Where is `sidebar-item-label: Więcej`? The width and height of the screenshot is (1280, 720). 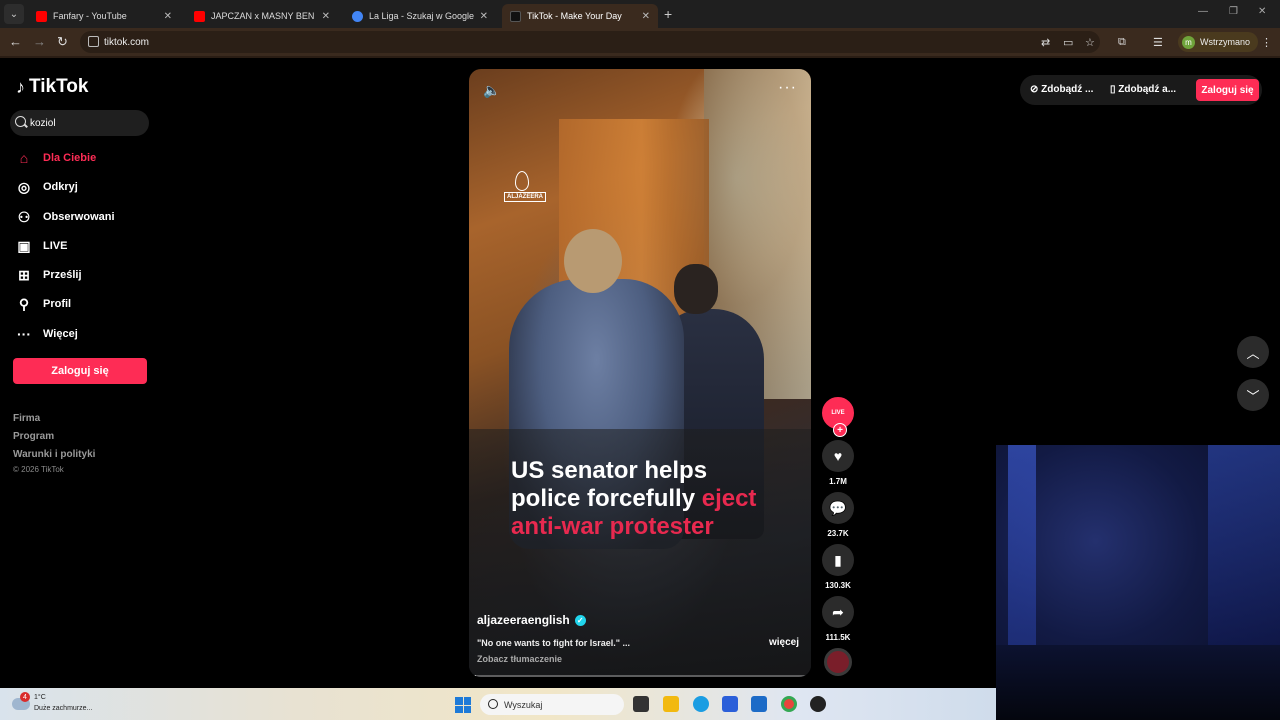 sidebar-item-label: Więcej is located at coordinates (60, 334).